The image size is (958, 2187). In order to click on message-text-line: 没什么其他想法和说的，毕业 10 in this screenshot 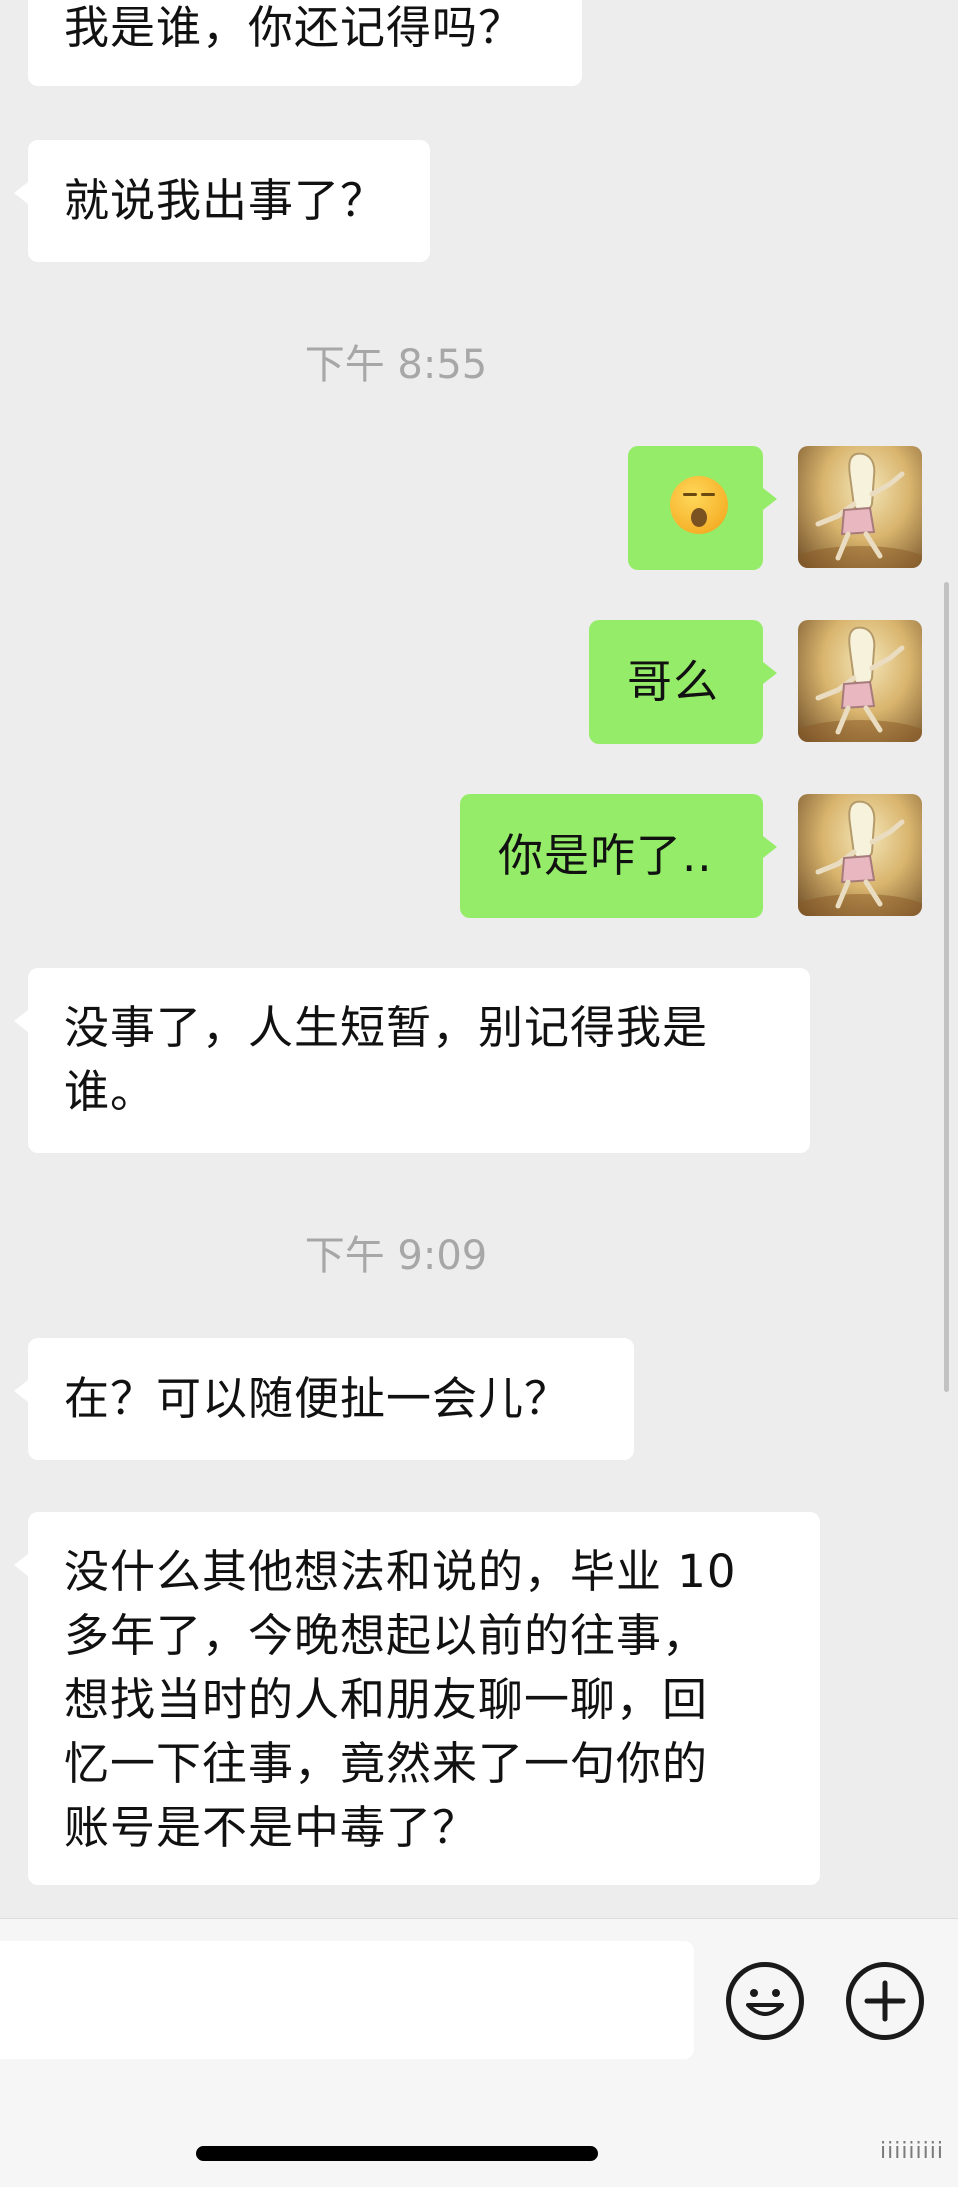, I will do `click(400, 1571)`.